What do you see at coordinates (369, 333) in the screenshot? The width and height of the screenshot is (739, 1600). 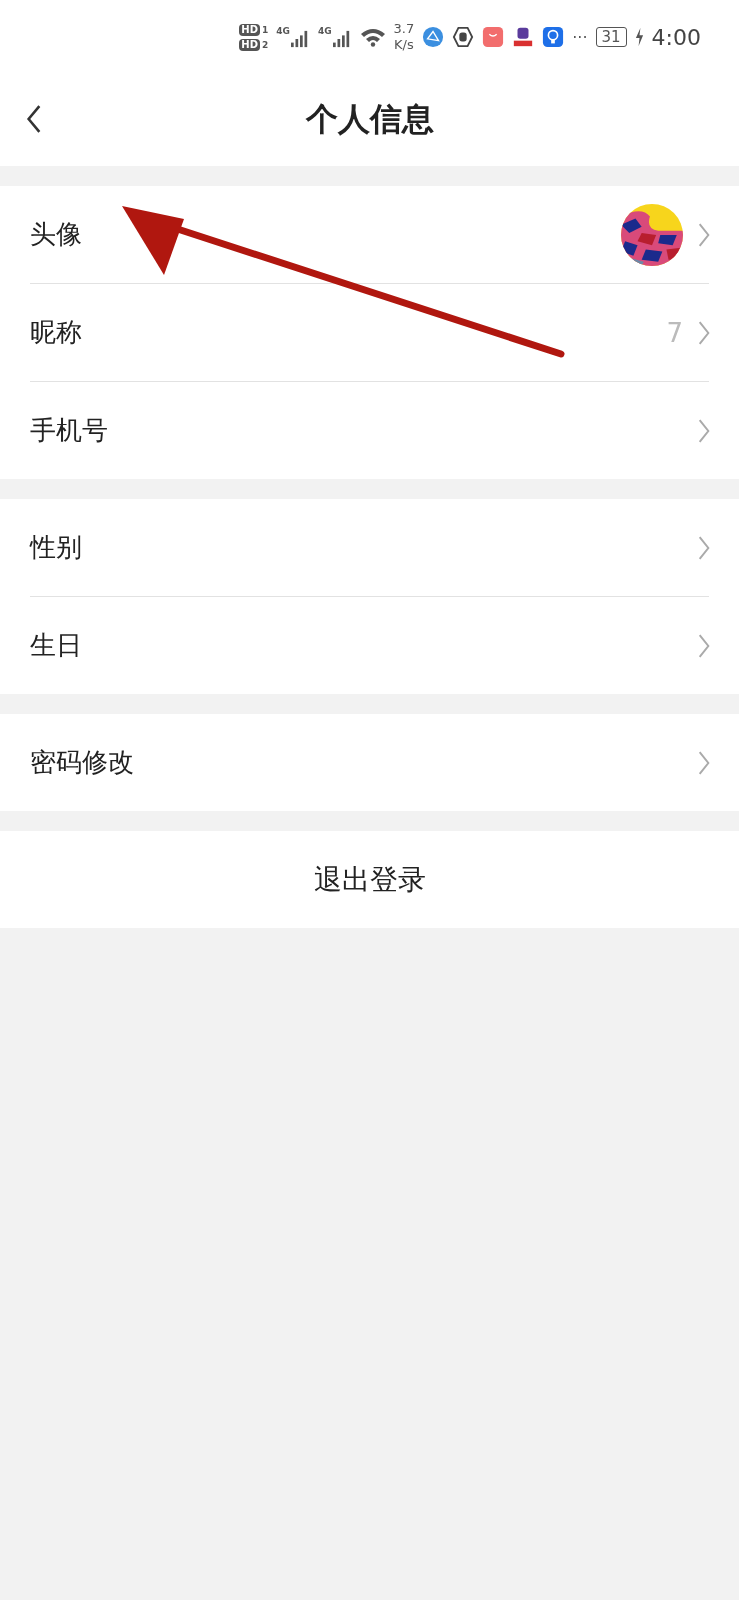 I see `settings-row: 昵称 7` at bounding box center [369, 333].